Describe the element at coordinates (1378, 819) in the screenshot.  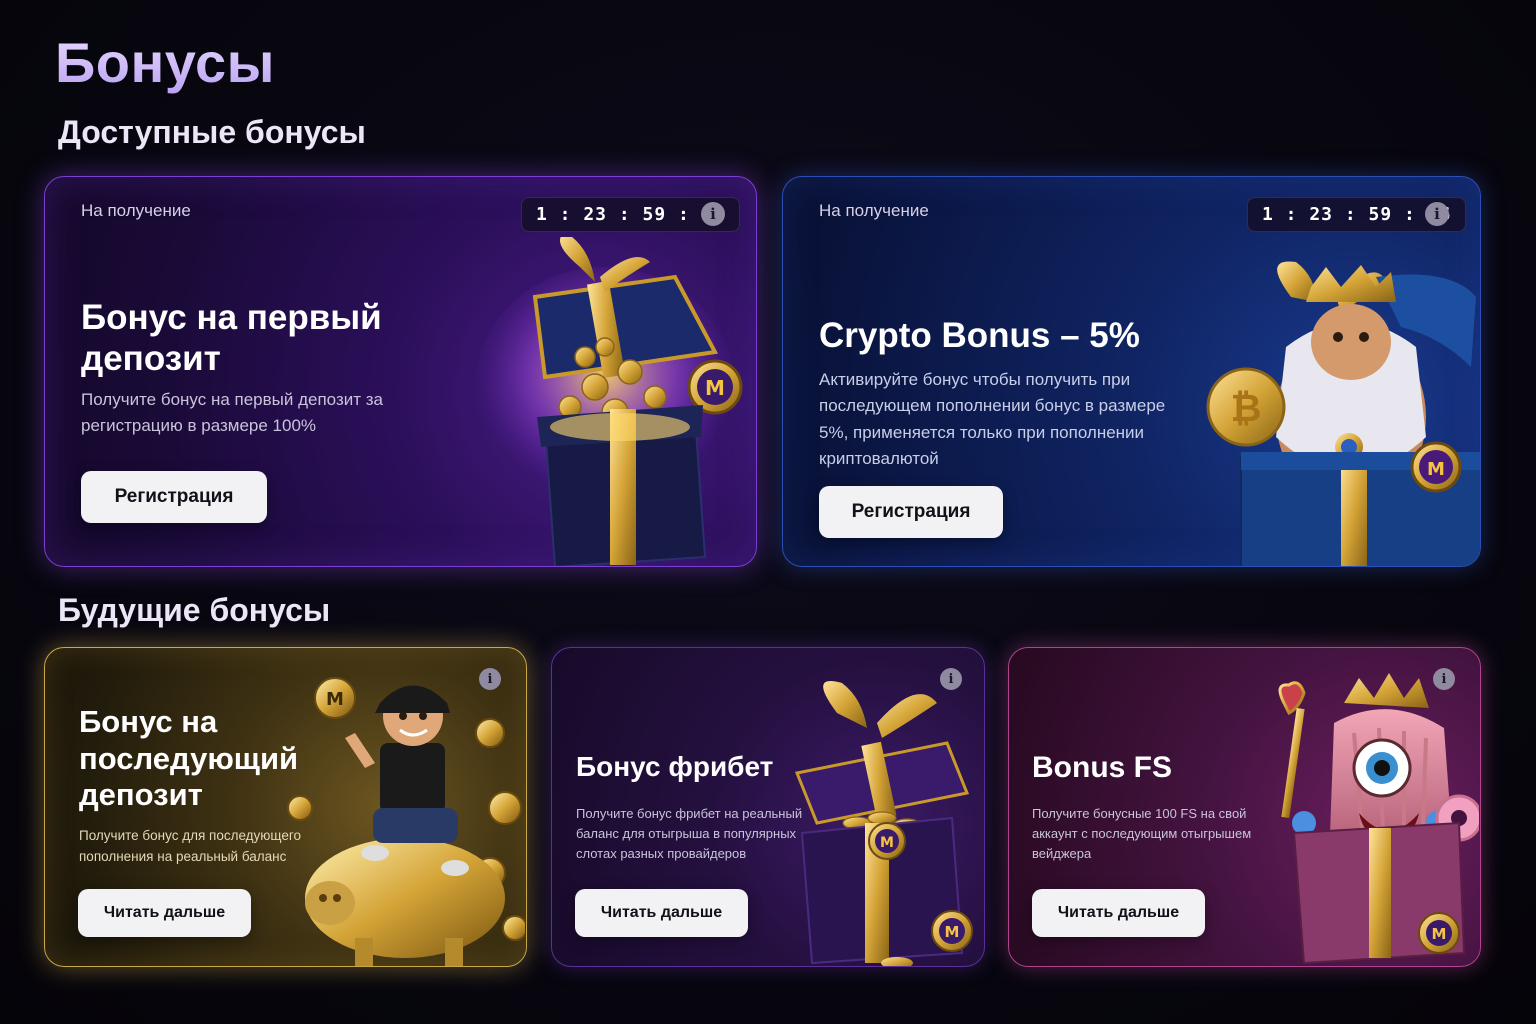
I see `crowned-monster-gift-icon: M` at that location.